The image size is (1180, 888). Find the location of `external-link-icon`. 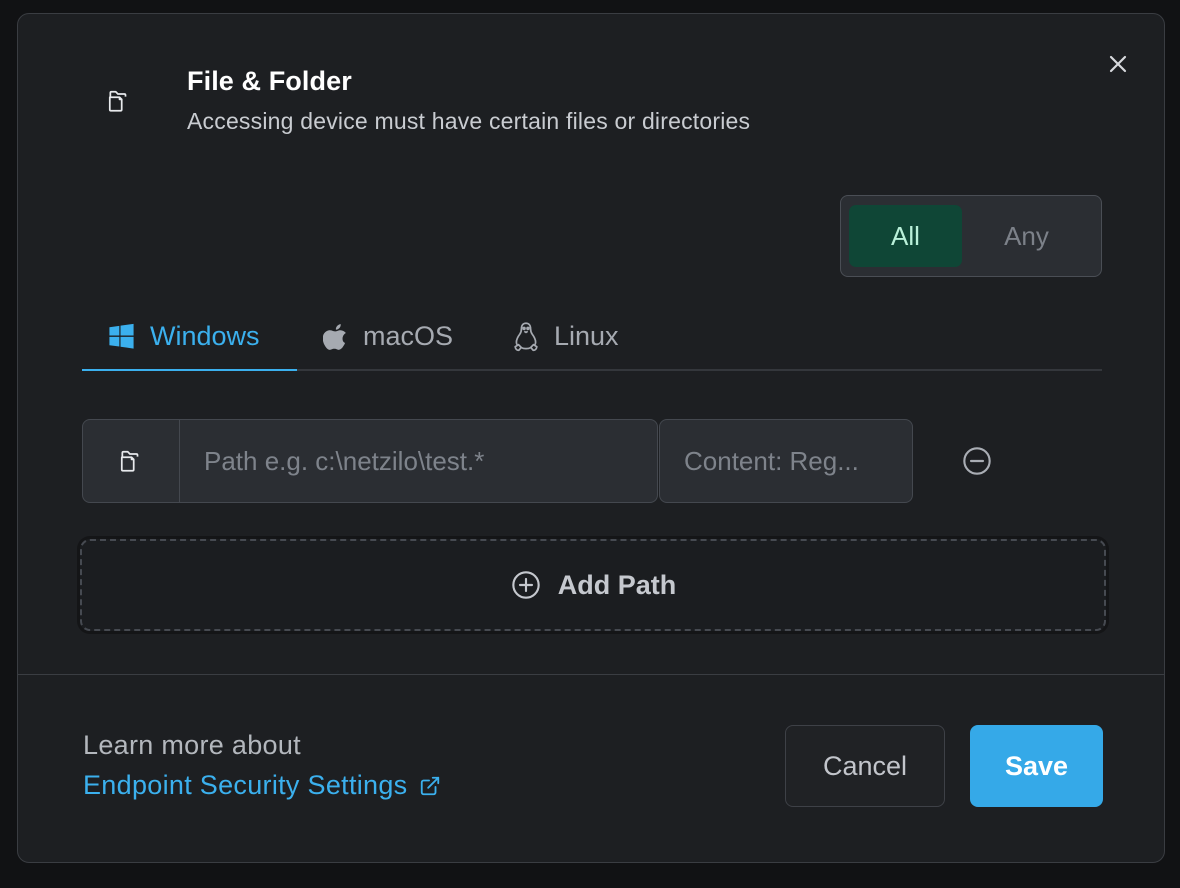

external-link-icon is located at coordinates (430, 786).